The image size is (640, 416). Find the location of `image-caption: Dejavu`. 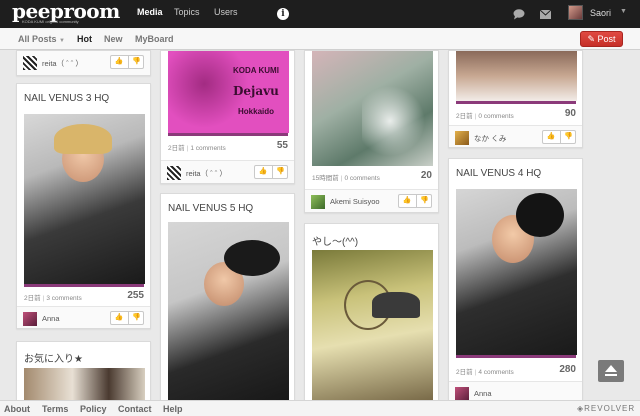

image-caption: Dejavu is located at coordinates (256, 91).